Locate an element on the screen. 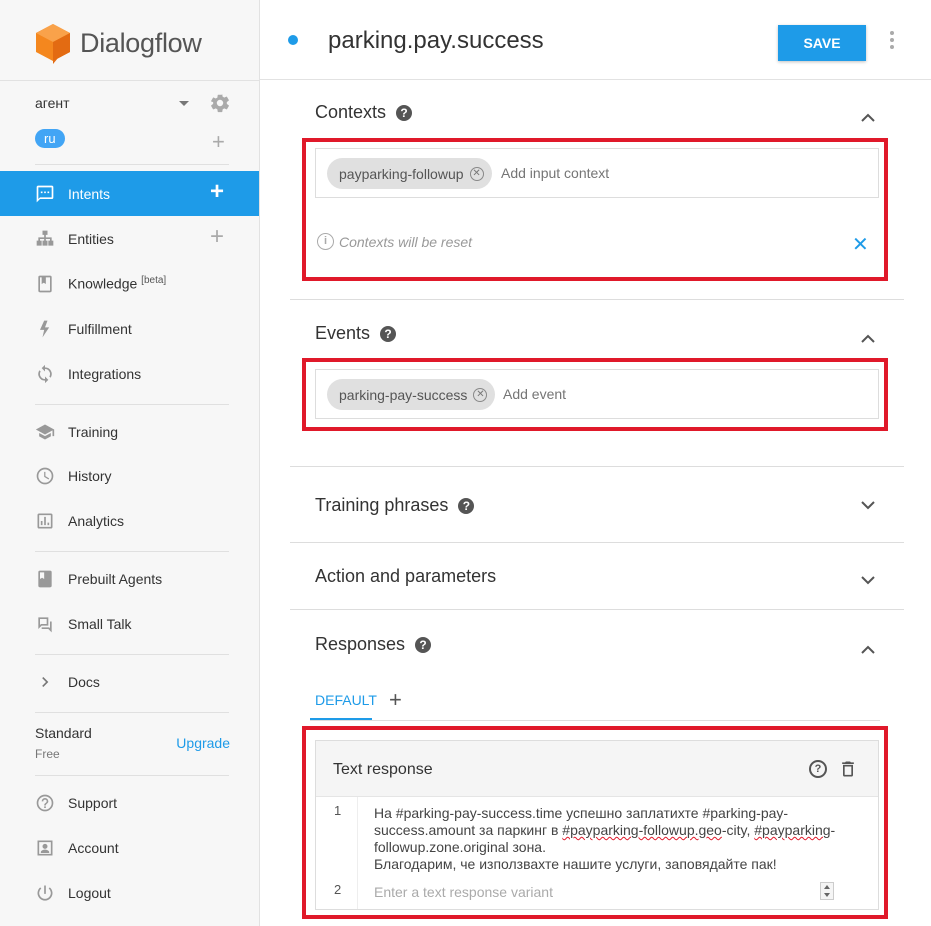 The width and height of the screenshot is (931, 926). sidebar-item-label: Integrations is located at coordinates (105, 373).